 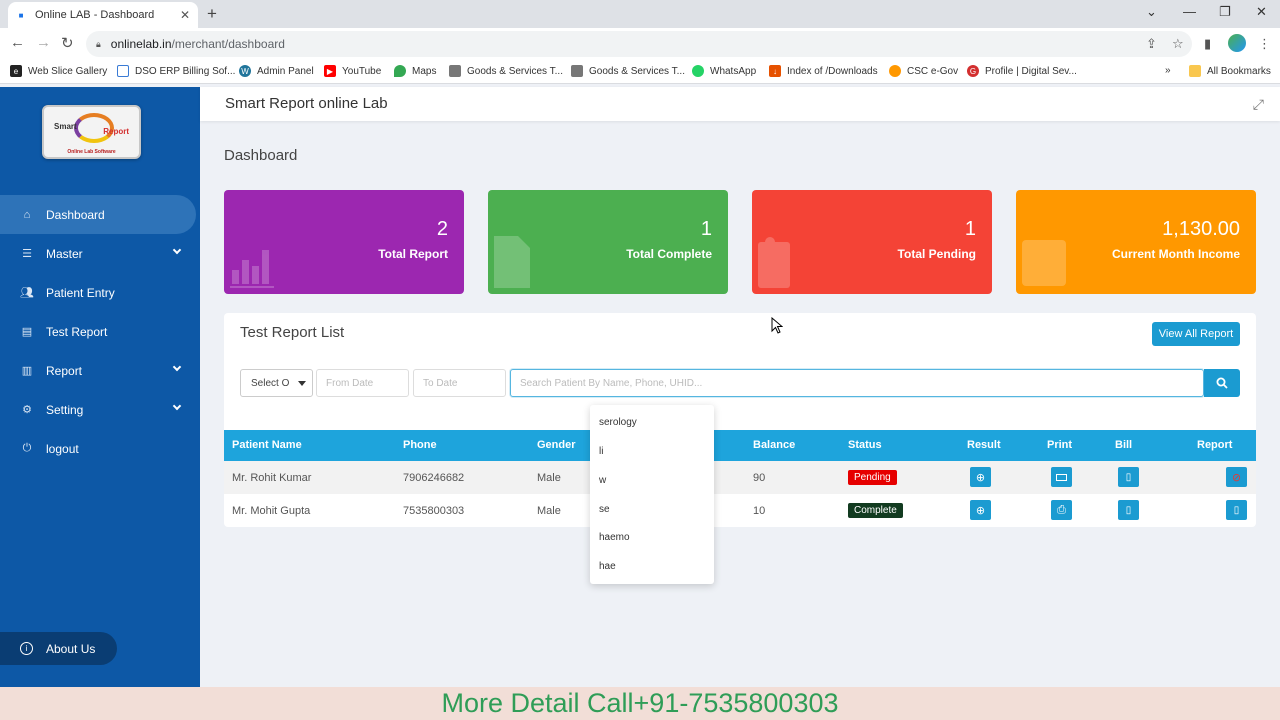 What do you see at coordinates (58, 71) in the screenshot?
I see `bookmark-web-slice-gallery: e Web Slice Gallery` at bounding box center [58, 71].